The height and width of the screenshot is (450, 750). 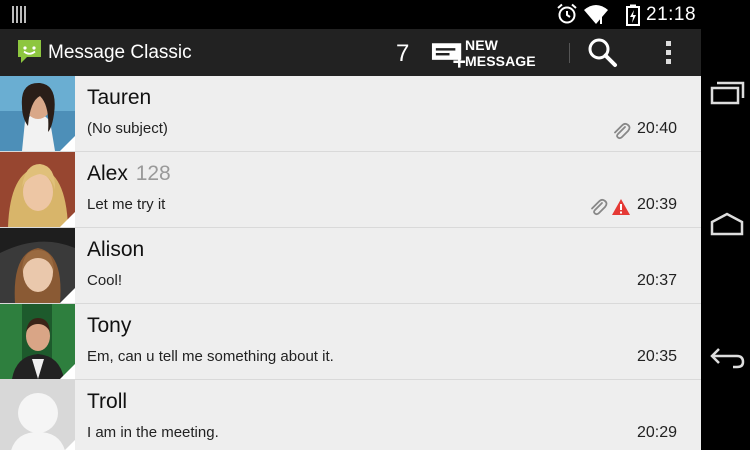 I want to click on alarm-icon, so click(x=567, y=13).